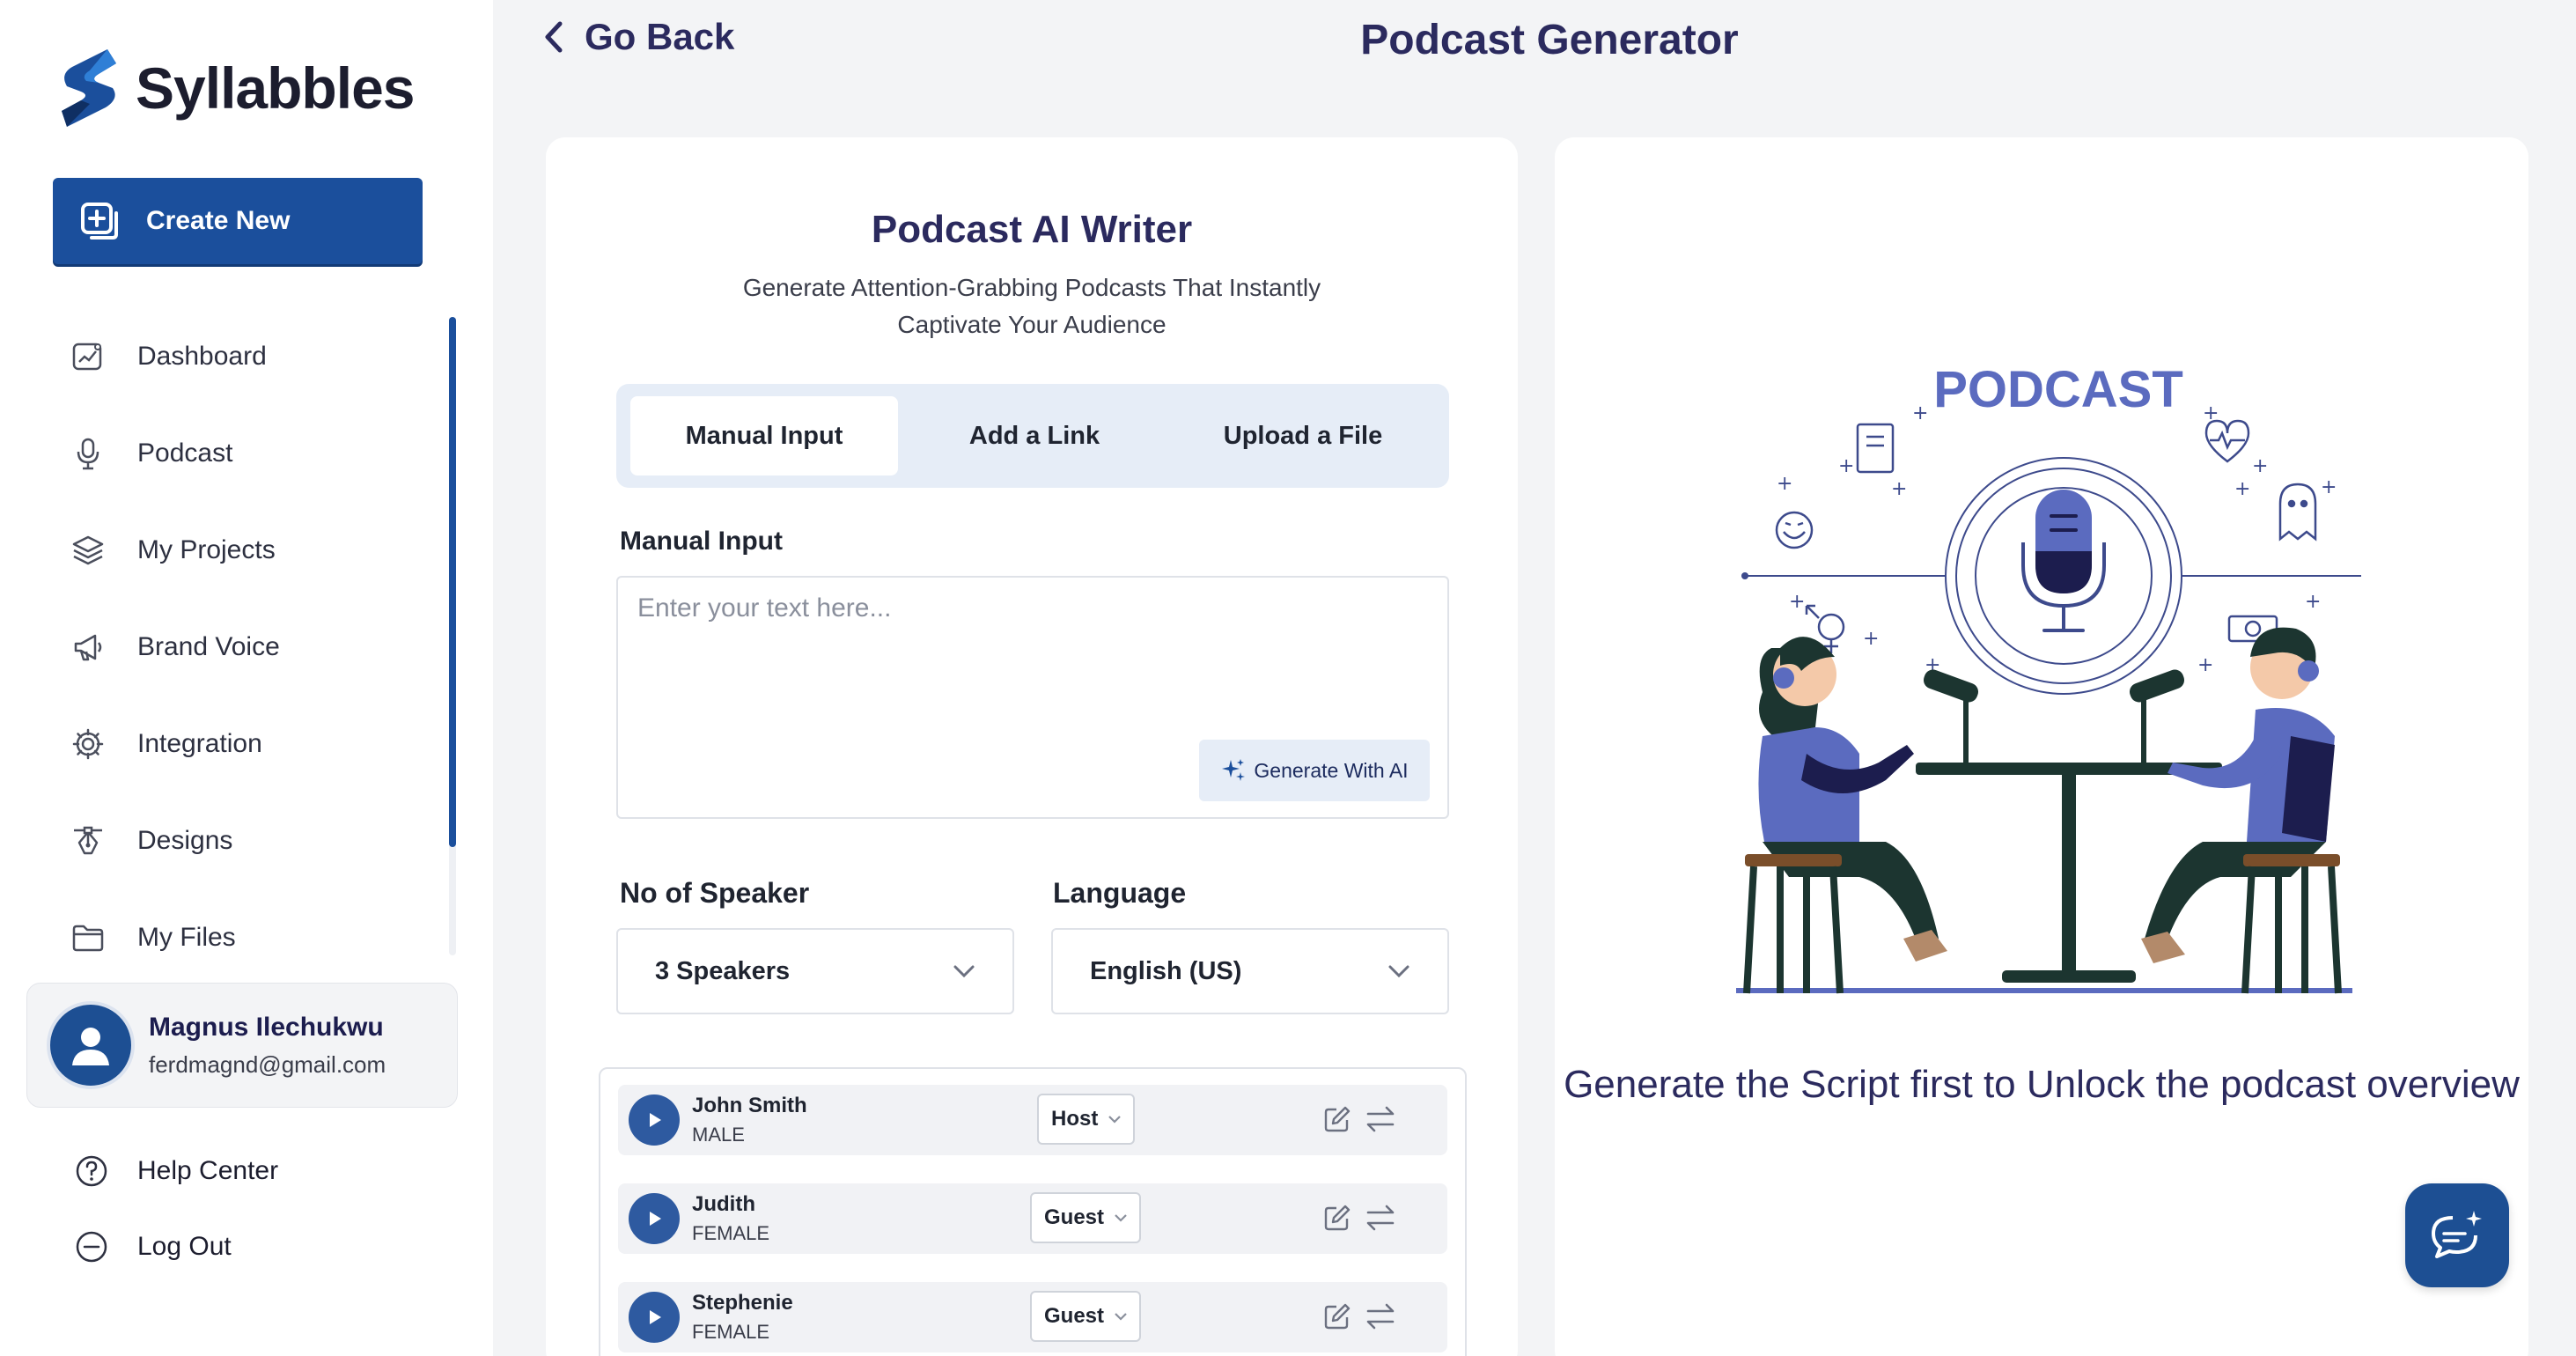 The width and height of the screenshot is (2576, 1356). What do you see at coordinates (259, 453) in the screenshot?
I see `sidebar-item-podcast: Podcast` at bounding box center [259, 453].